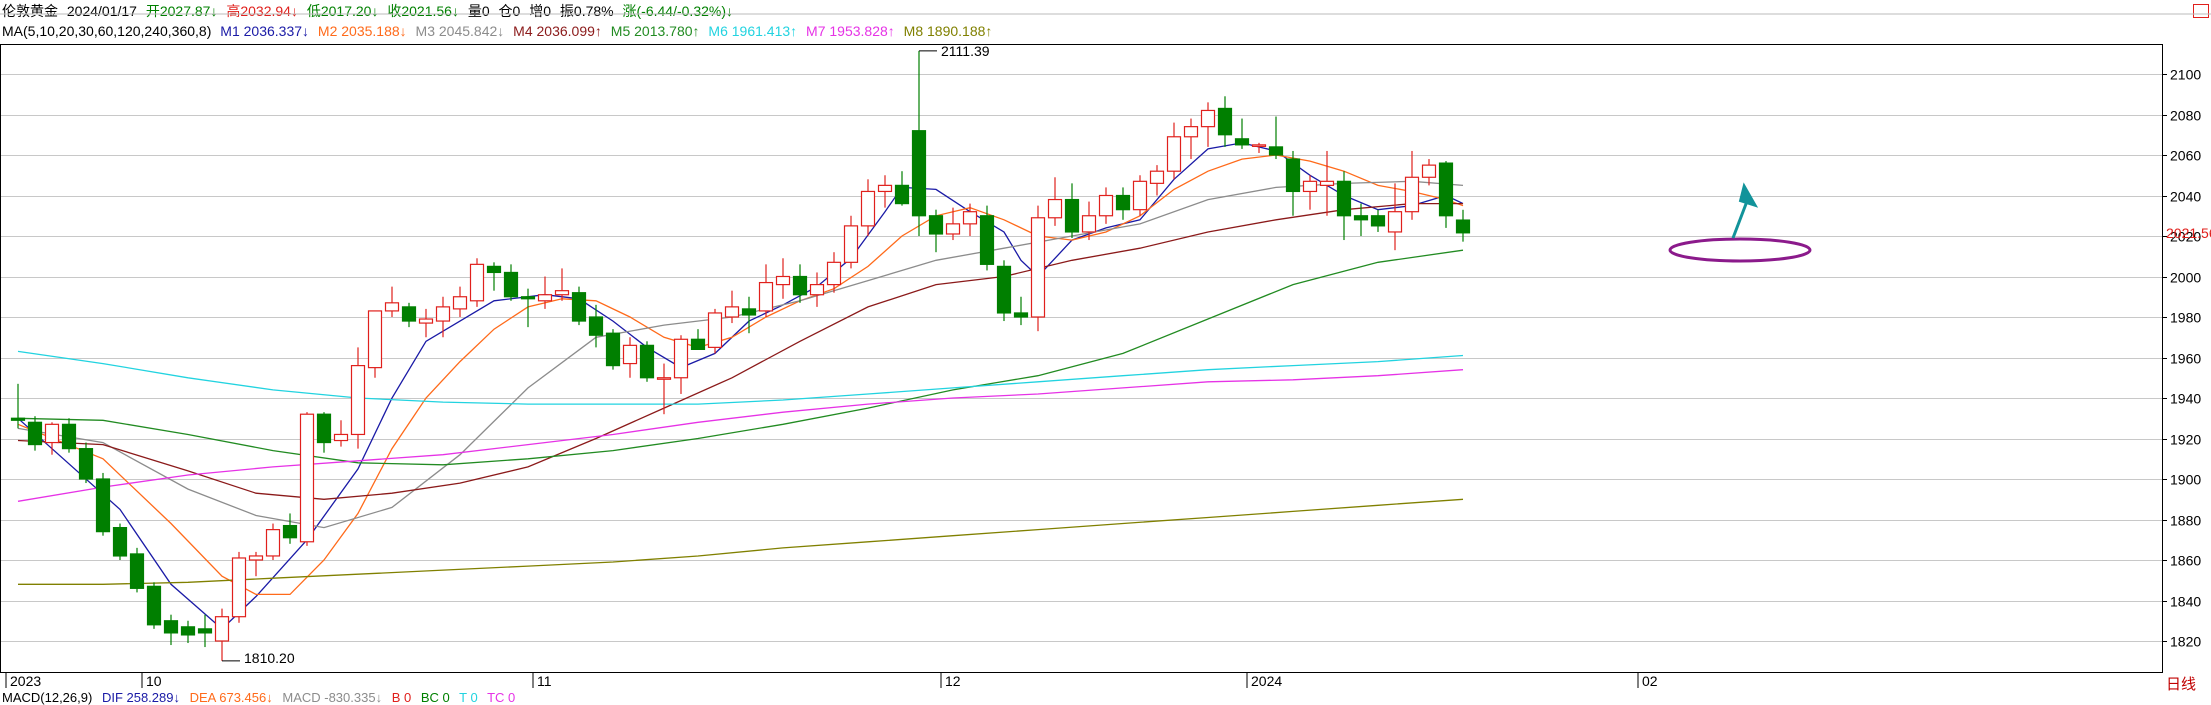  I want to click on low-label: 1810.20, so click(269, 658).